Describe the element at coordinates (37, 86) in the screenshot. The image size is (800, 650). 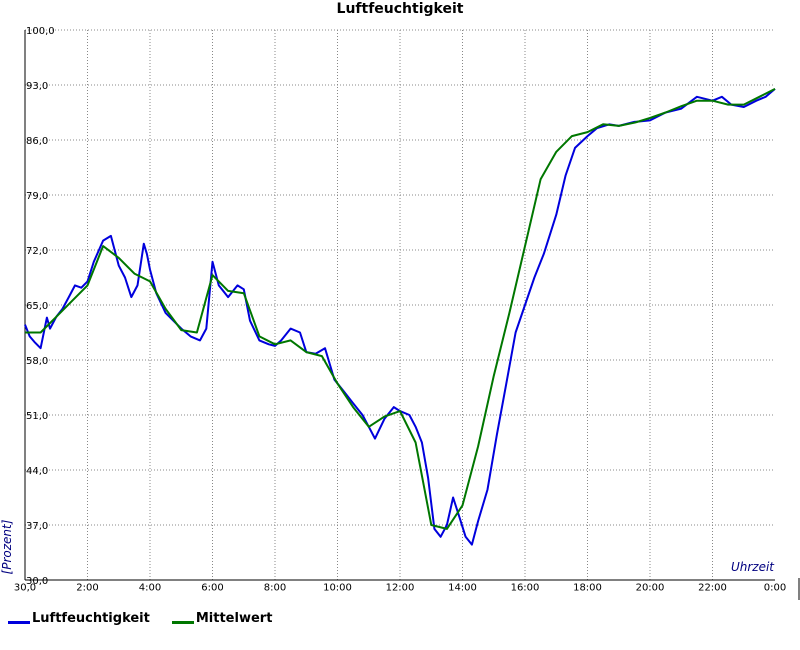
I see `y-tick-label: 93,0` at that location.